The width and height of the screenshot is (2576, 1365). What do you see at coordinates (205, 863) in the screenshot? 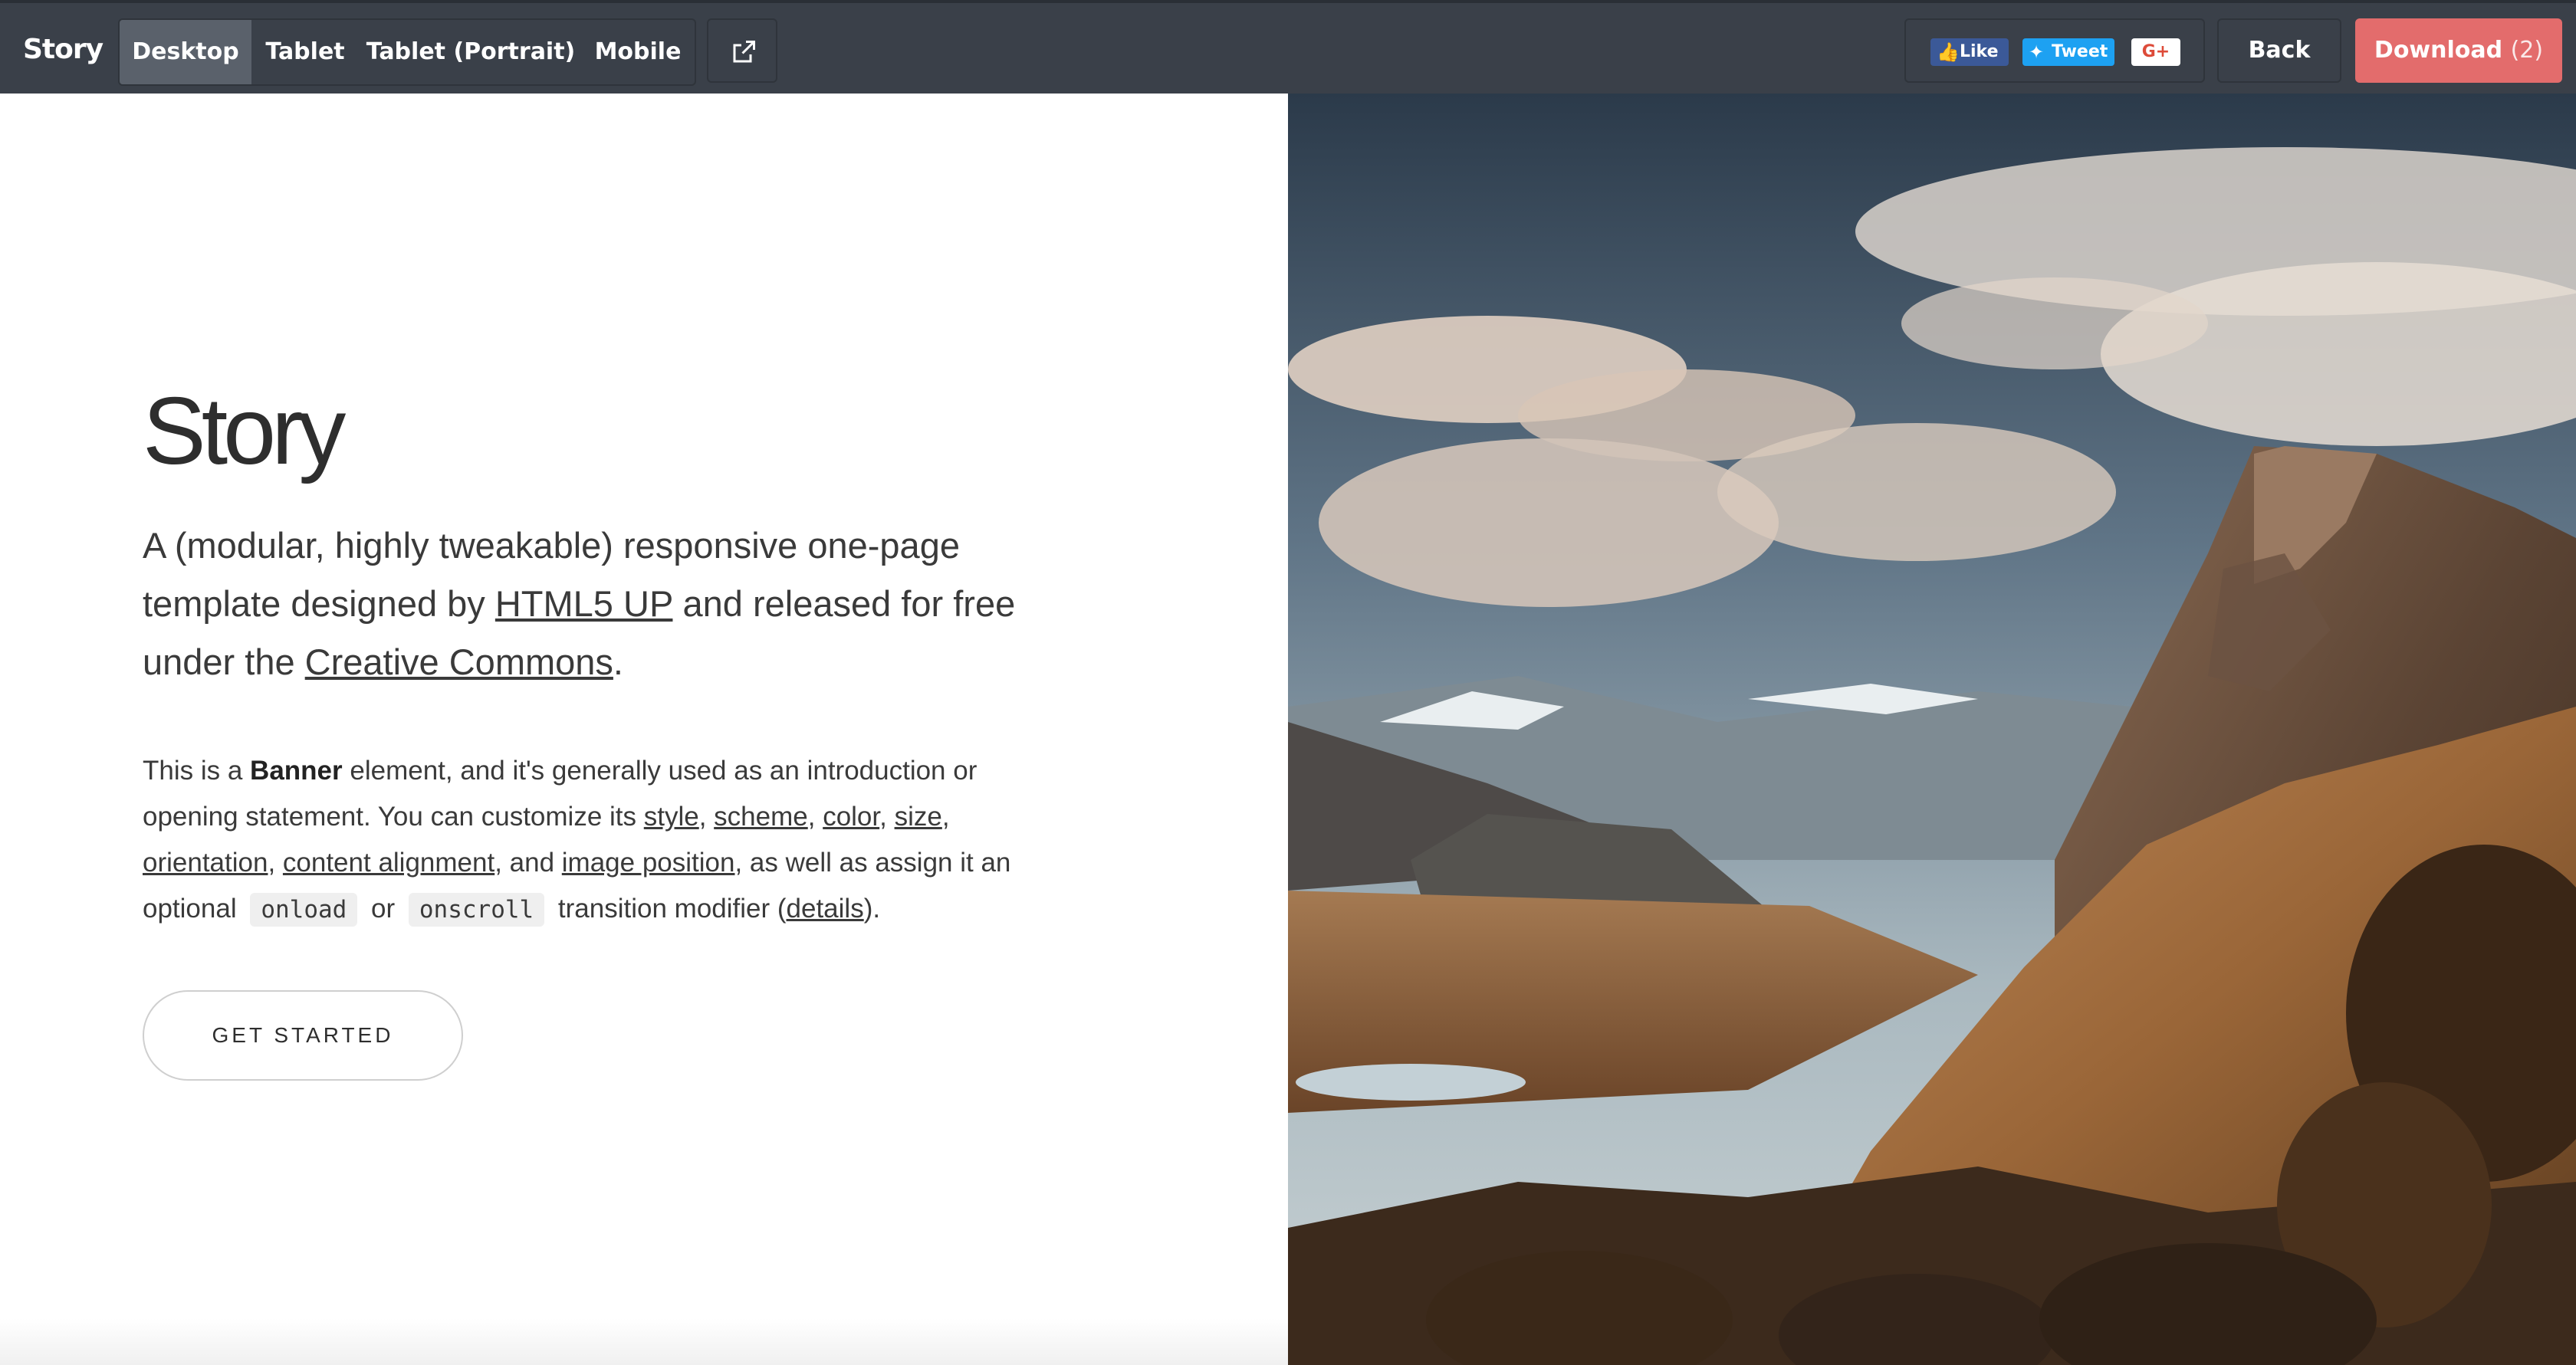
I see `orientation-link: orientation` at bounding box center [205, 863].